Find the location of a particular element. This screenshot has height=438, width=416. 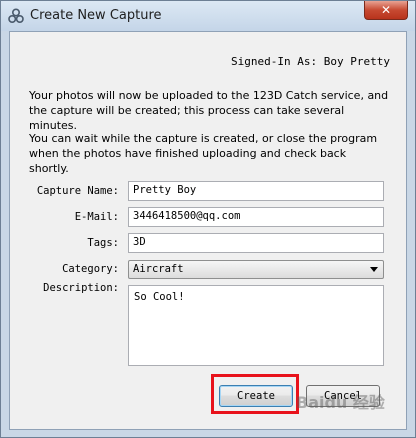

description-label: Description: is located at coordinates (81, 288).